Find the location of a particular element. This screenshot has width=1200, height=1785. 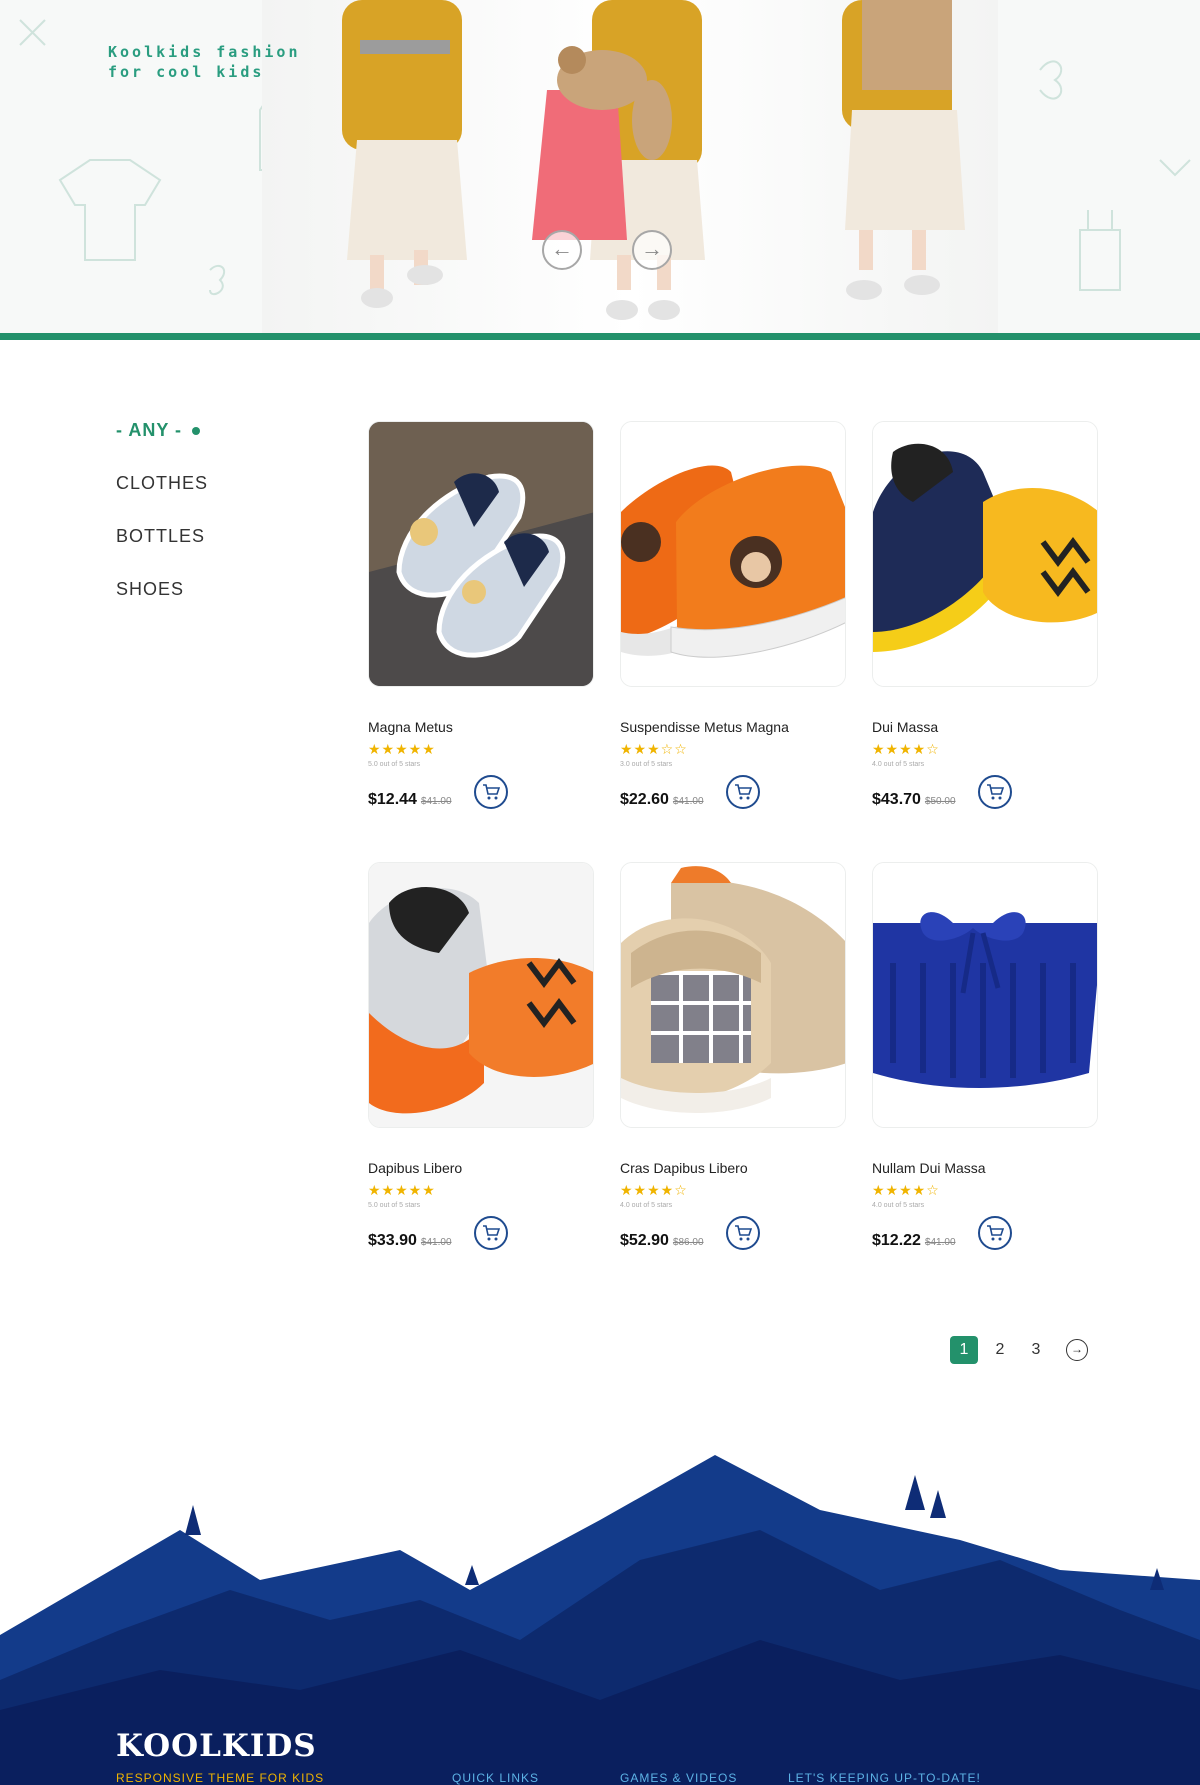

product-name: Suspendisse Metus Magna is located at coordinates (704, 727).